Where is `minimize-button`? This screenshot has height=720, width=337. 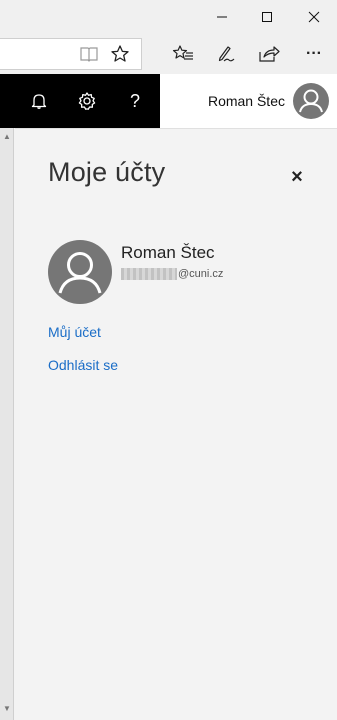
minimize-button is located at coordinates (222, 17).